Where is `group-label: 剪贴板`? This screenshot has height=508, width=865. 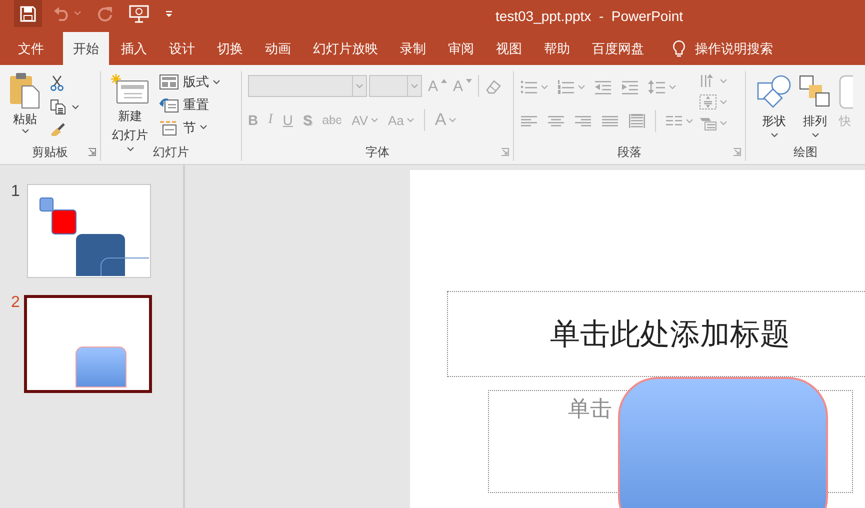
group-label: 剪贴板 is located at coordinates (50, 152).